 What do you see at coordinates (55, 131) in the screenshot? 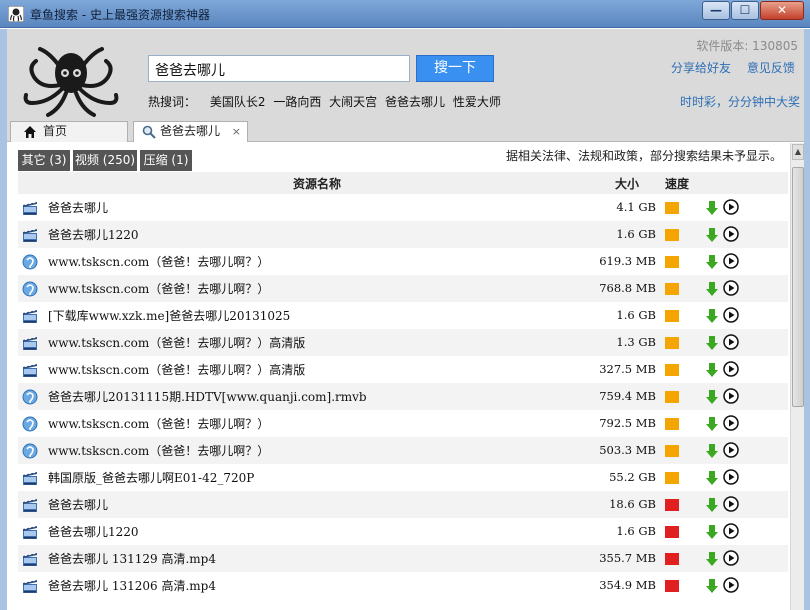
I see `tab-label: 首页` at bounding box center [55, 131].